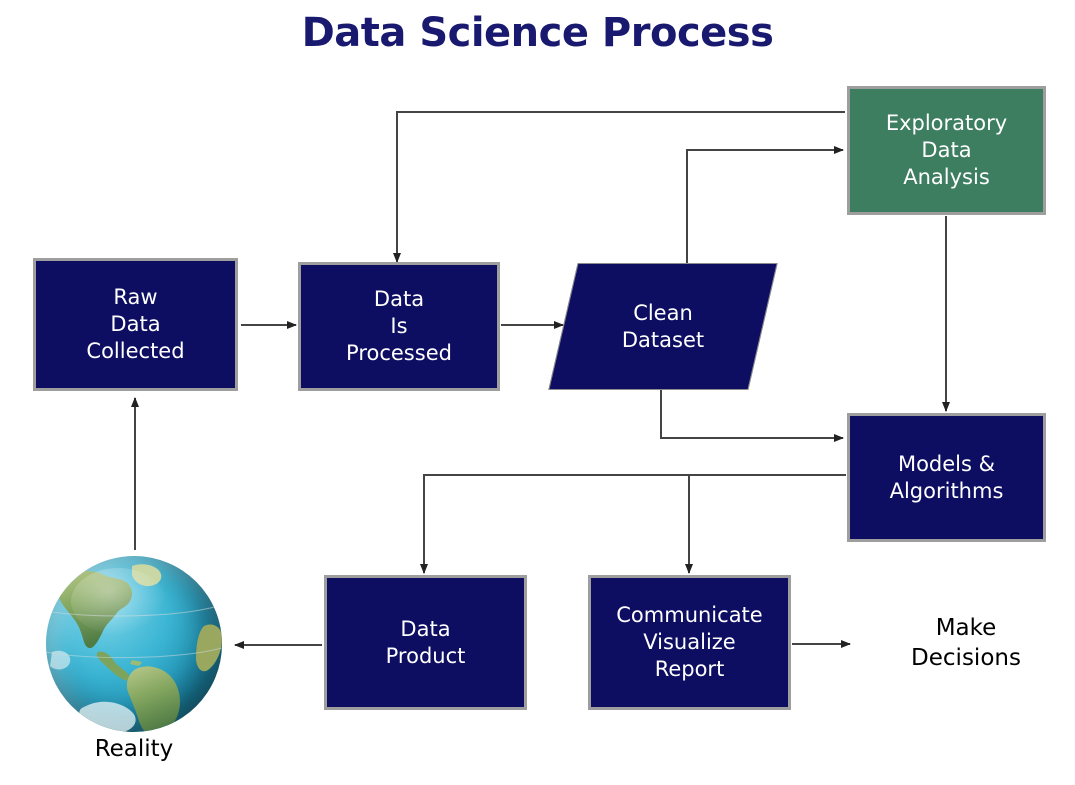 Image resolution: width=1075 pixels, height=785 pixels. I want to click on edge-eda-to-processed, so click(619, 187).